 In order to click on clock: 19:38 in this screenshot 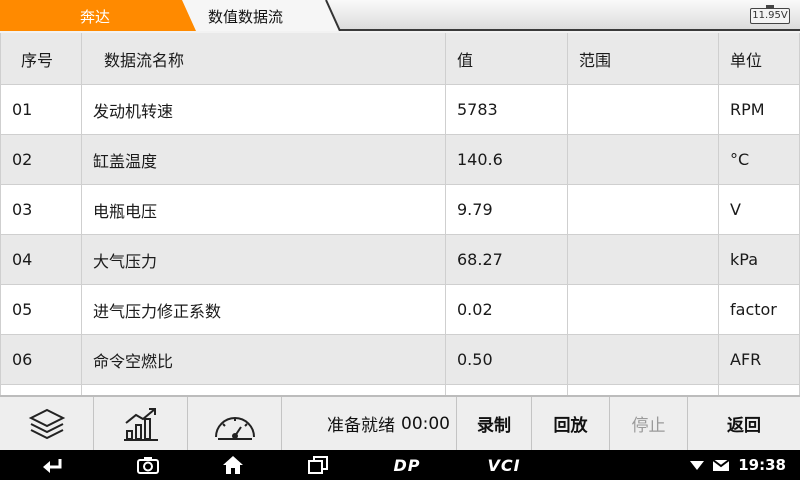, I will do `click(762, 465)`.